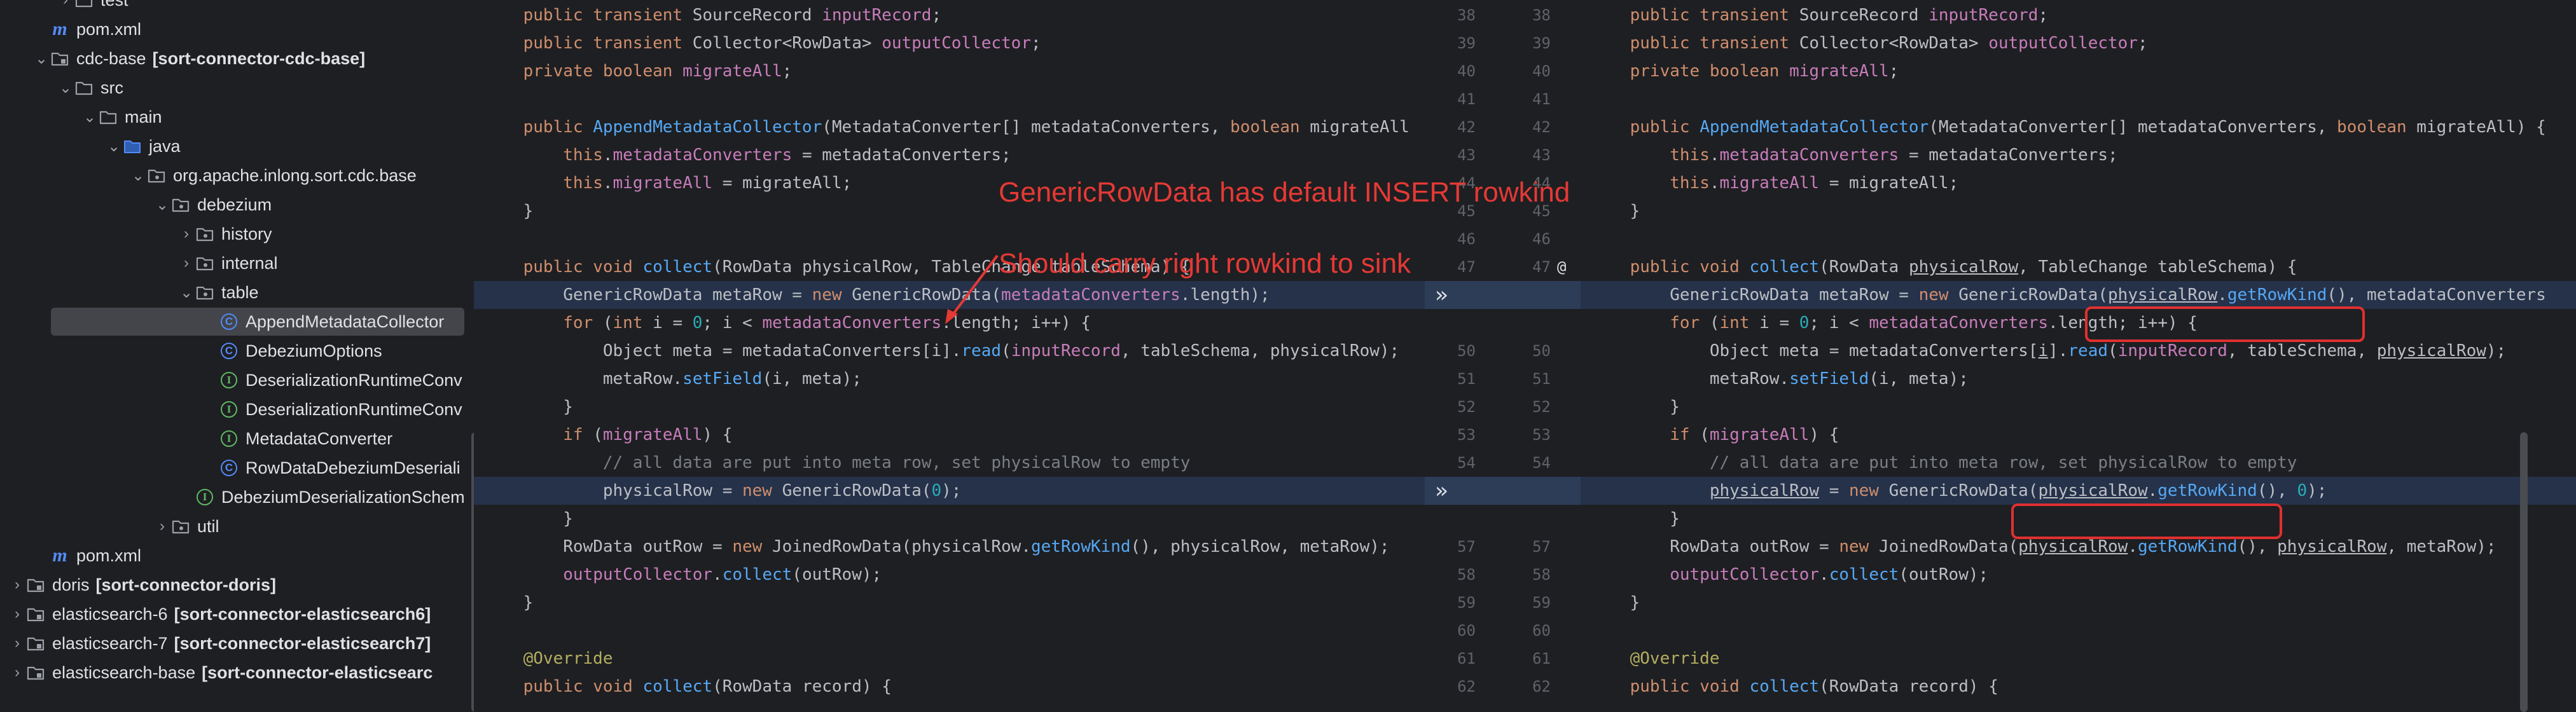  Describe the element at coordinates (208, 526) in the screenshot. I see `tree-item-label: util` at that location.